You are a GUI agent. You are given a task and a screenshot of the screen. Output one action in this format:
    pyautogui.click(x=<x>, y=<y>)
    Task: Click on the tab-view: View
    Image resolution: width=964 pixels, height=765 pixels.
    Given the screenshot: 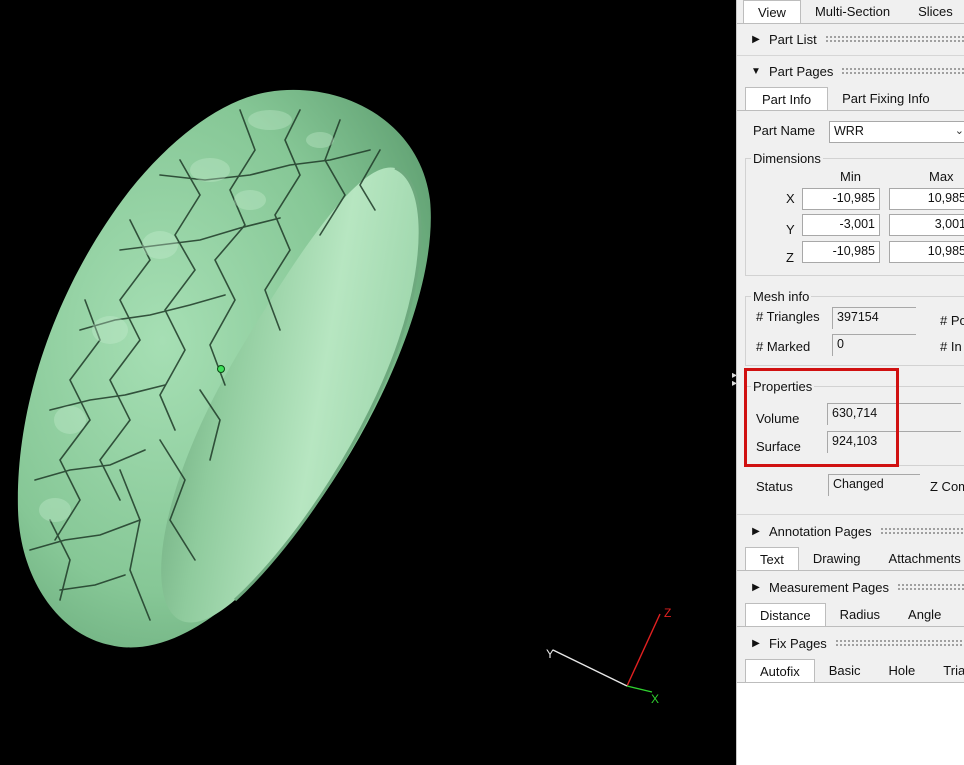 What is the action you would take?
    pyautogui.click(x=772, y=12)
    